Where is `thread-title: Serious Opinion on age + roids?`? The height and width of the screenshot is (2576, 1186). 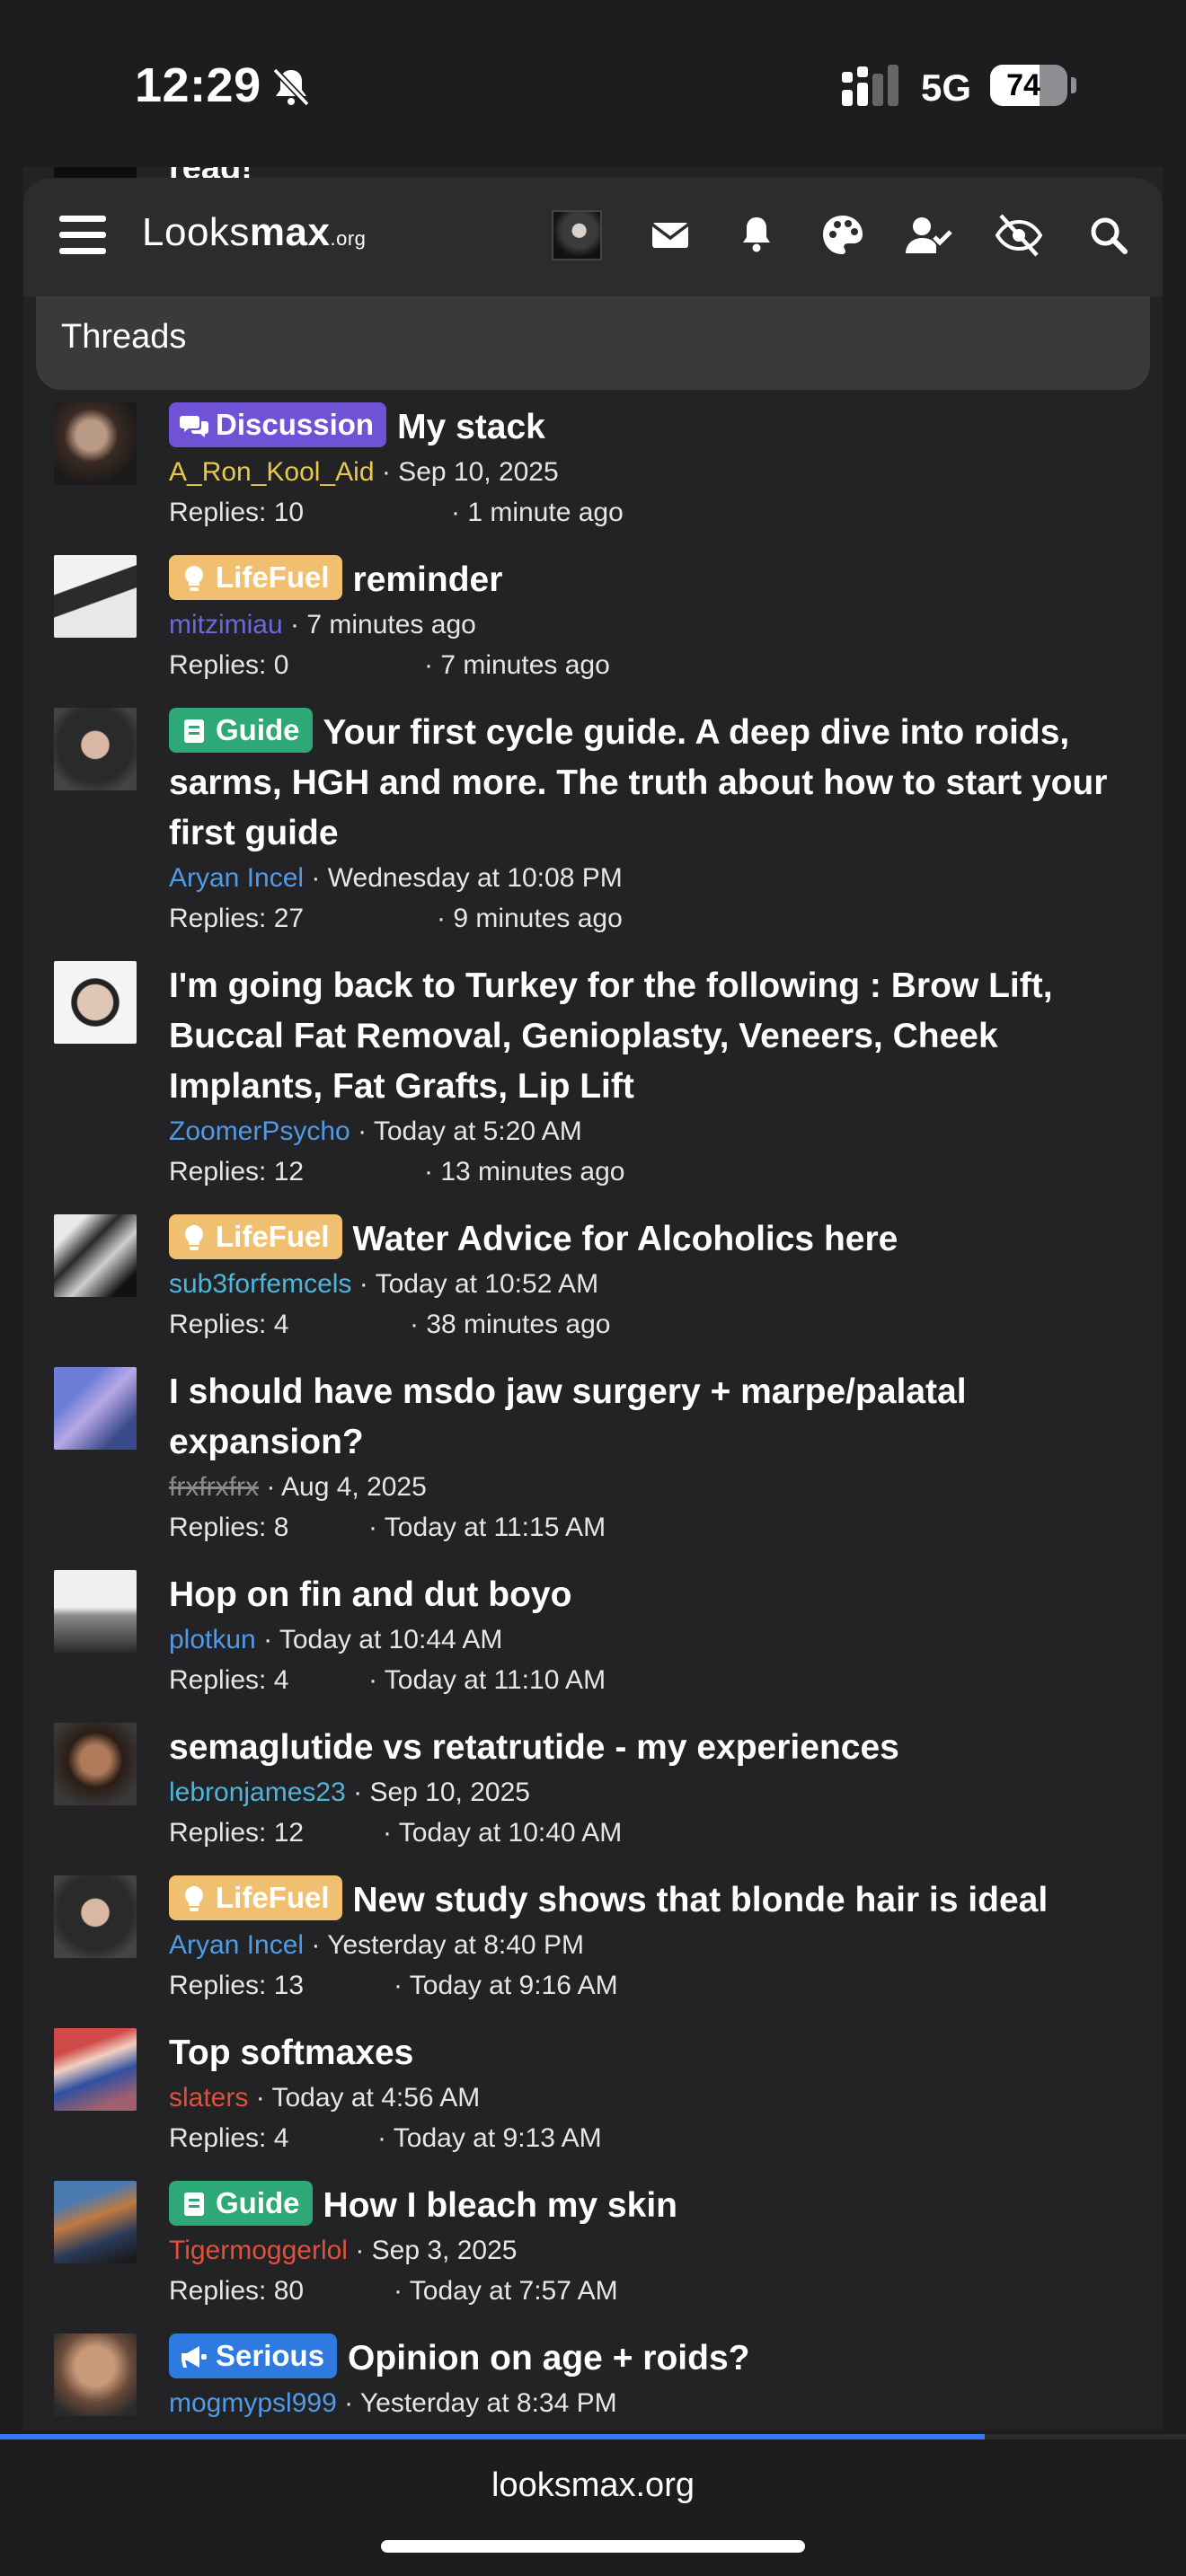 thread-title: Serious Opinion on age + roids? is located at coordinates (654, 2358).